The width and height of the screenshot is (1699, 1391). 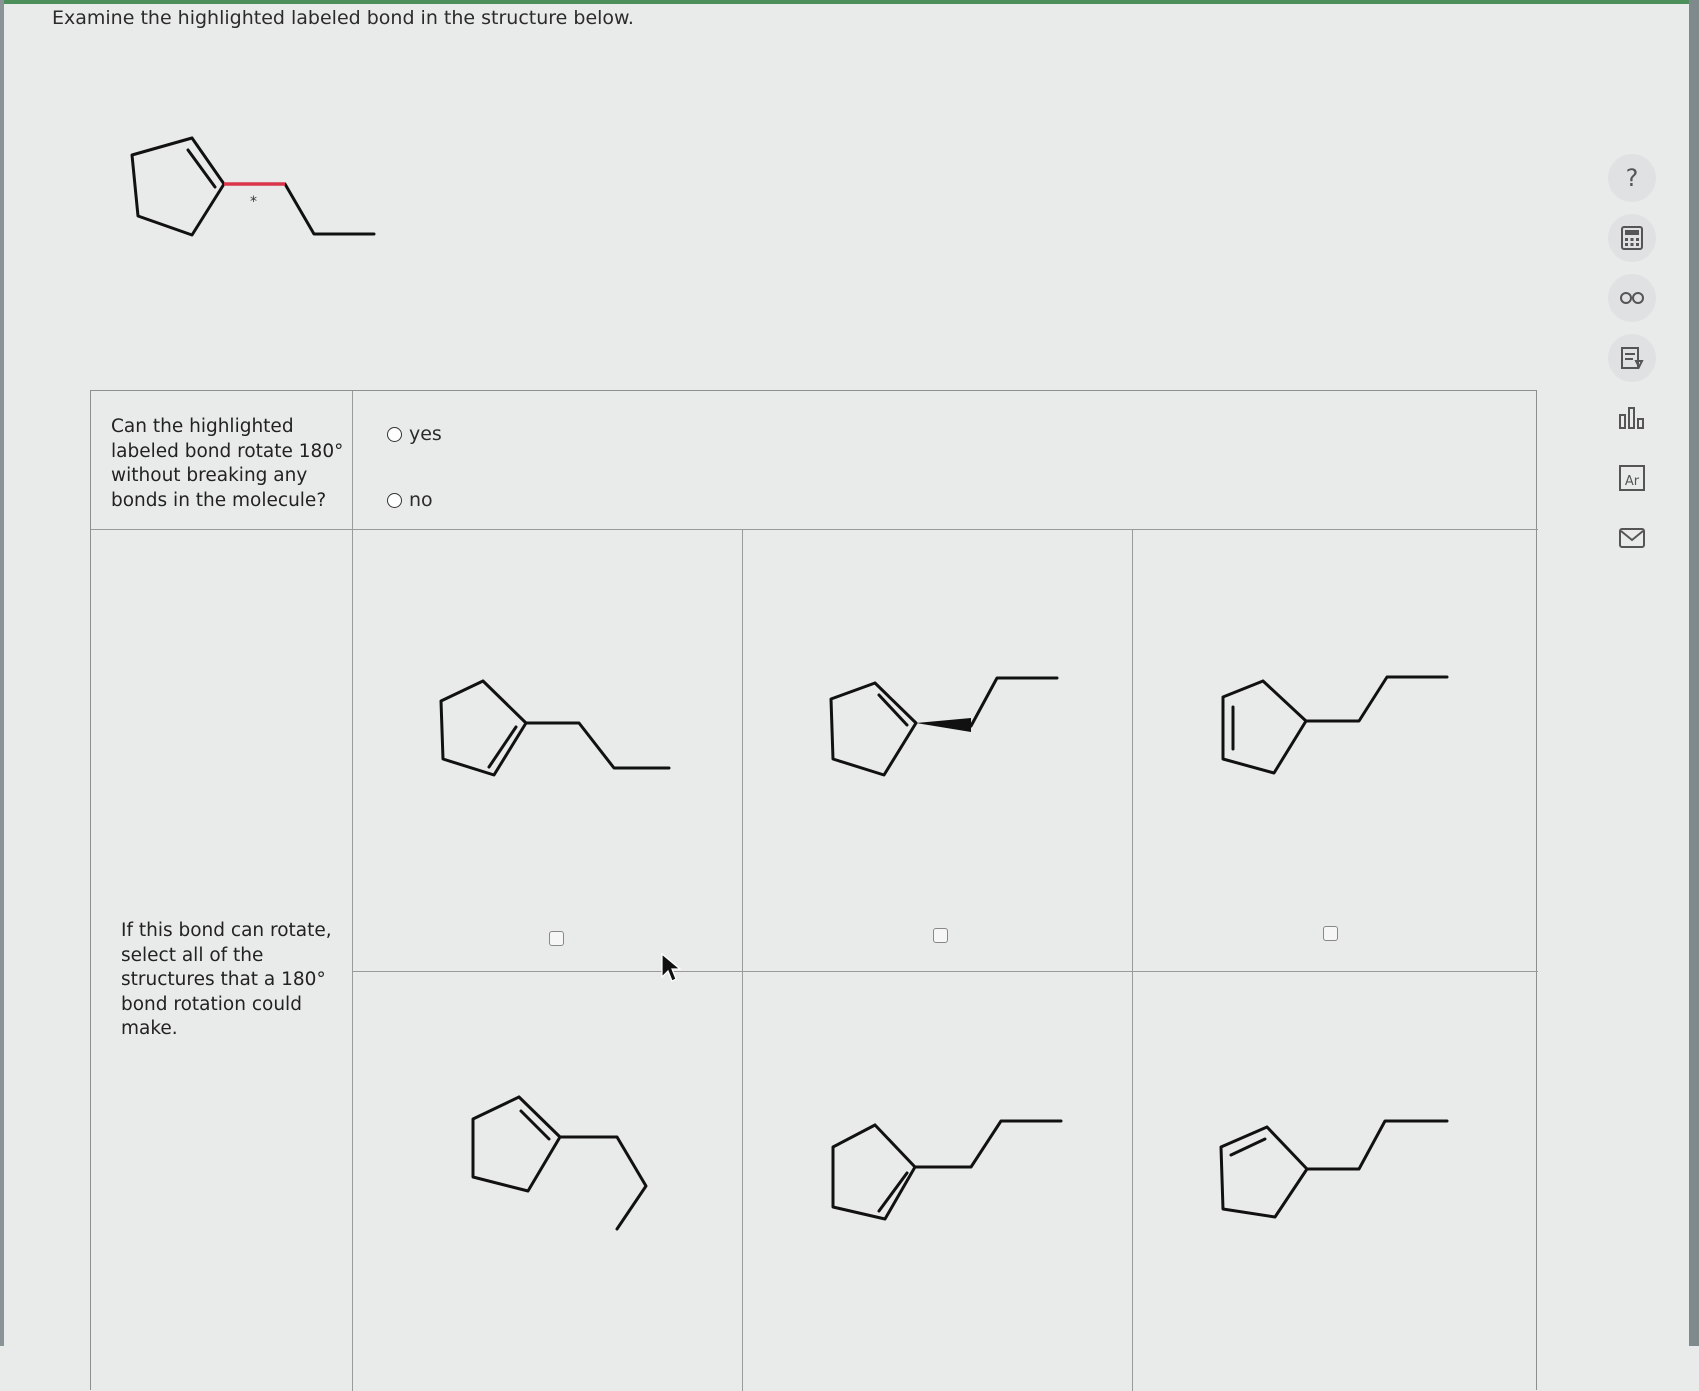 What do you see at coordinates (849, 2) in the screenshot?
I see `top-accent-strip` at bounding box center [849, 2].